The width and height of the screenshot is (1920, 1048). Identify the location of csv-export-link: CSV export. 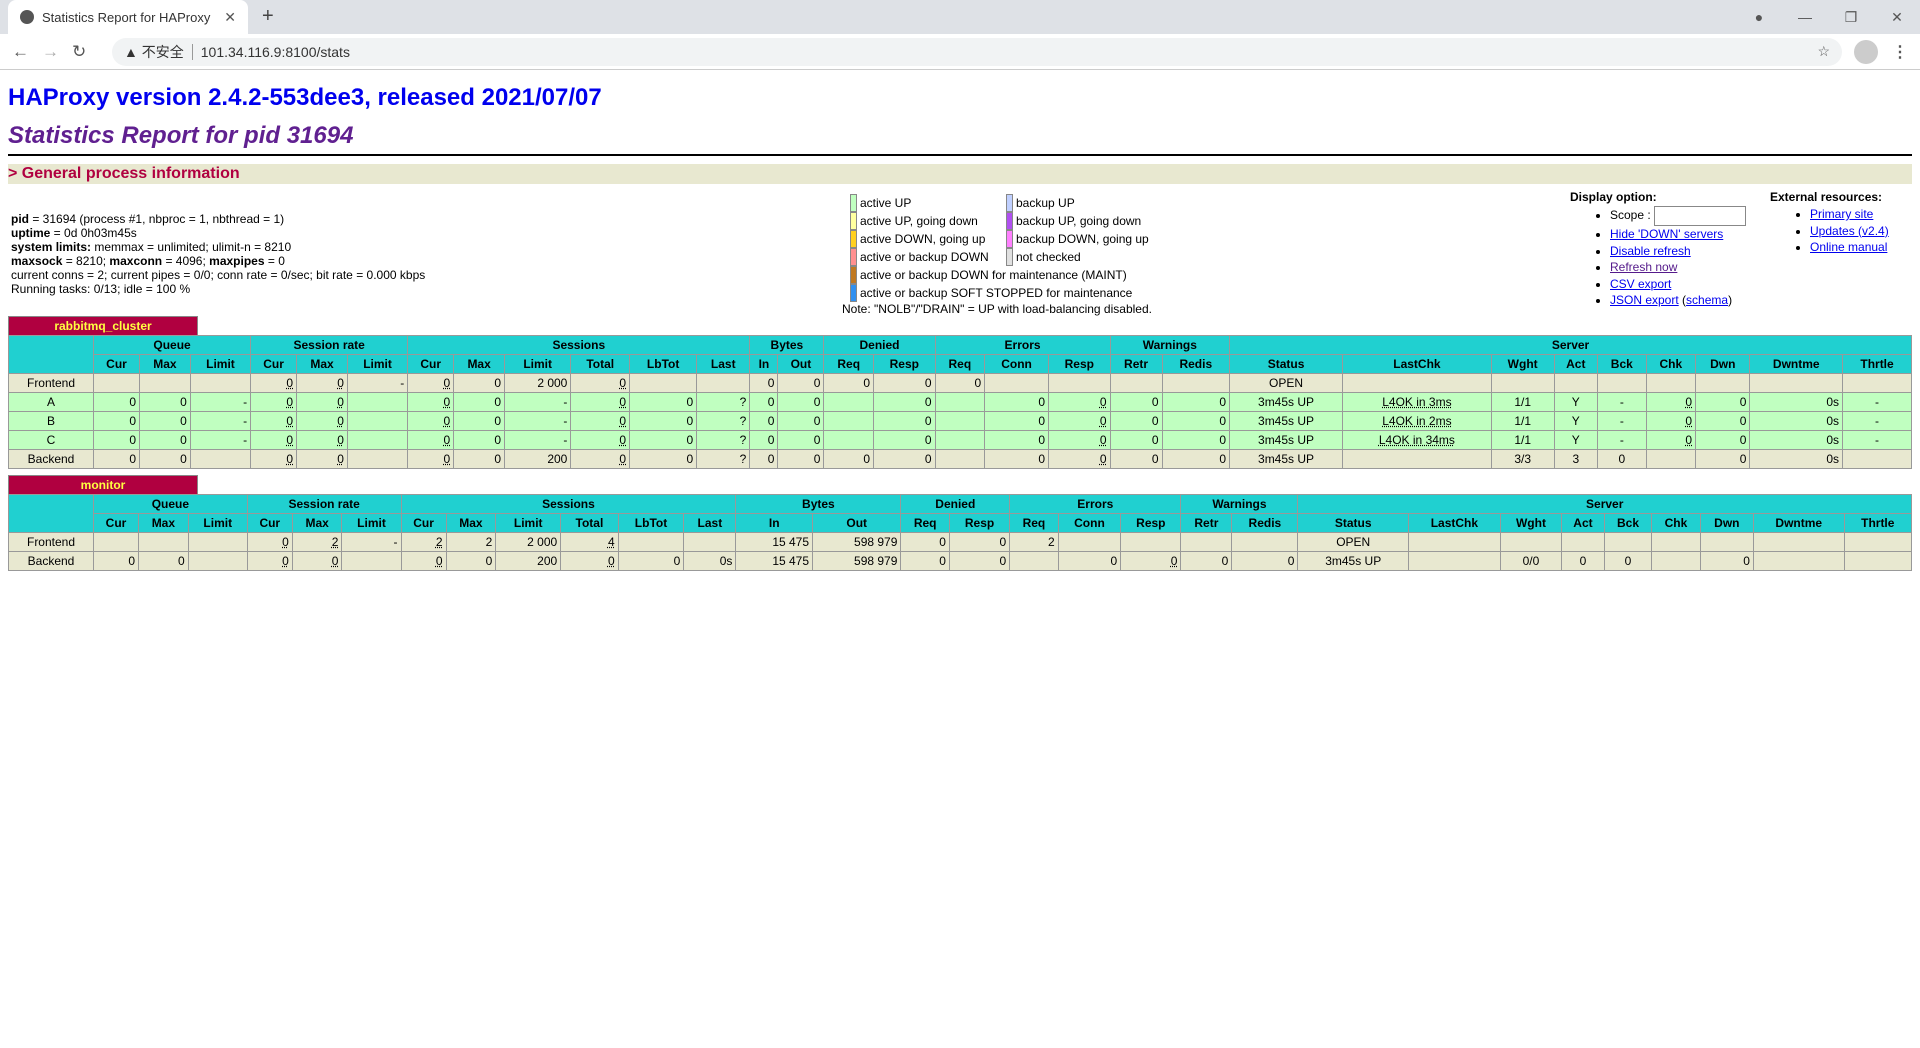
(1640, 284).